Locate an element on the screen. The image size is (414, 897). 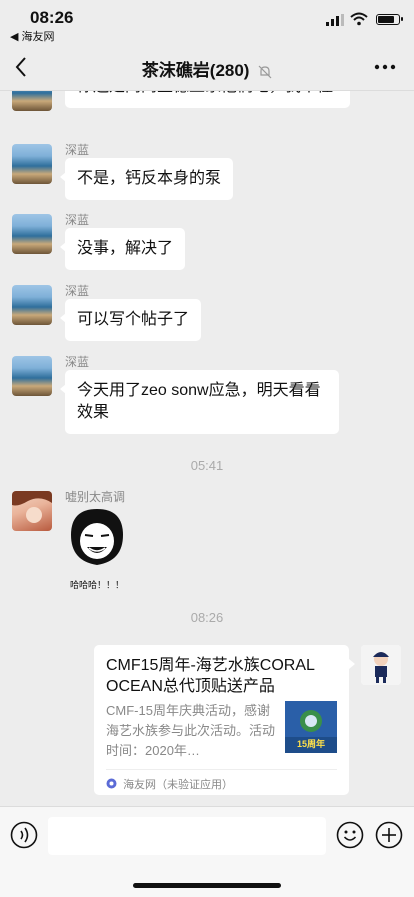
voice-input-icon is located at coordinates (24, 835).